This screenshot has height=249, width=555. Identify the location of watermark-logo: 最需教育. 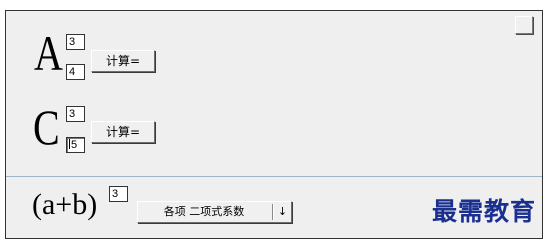
(484, 211).